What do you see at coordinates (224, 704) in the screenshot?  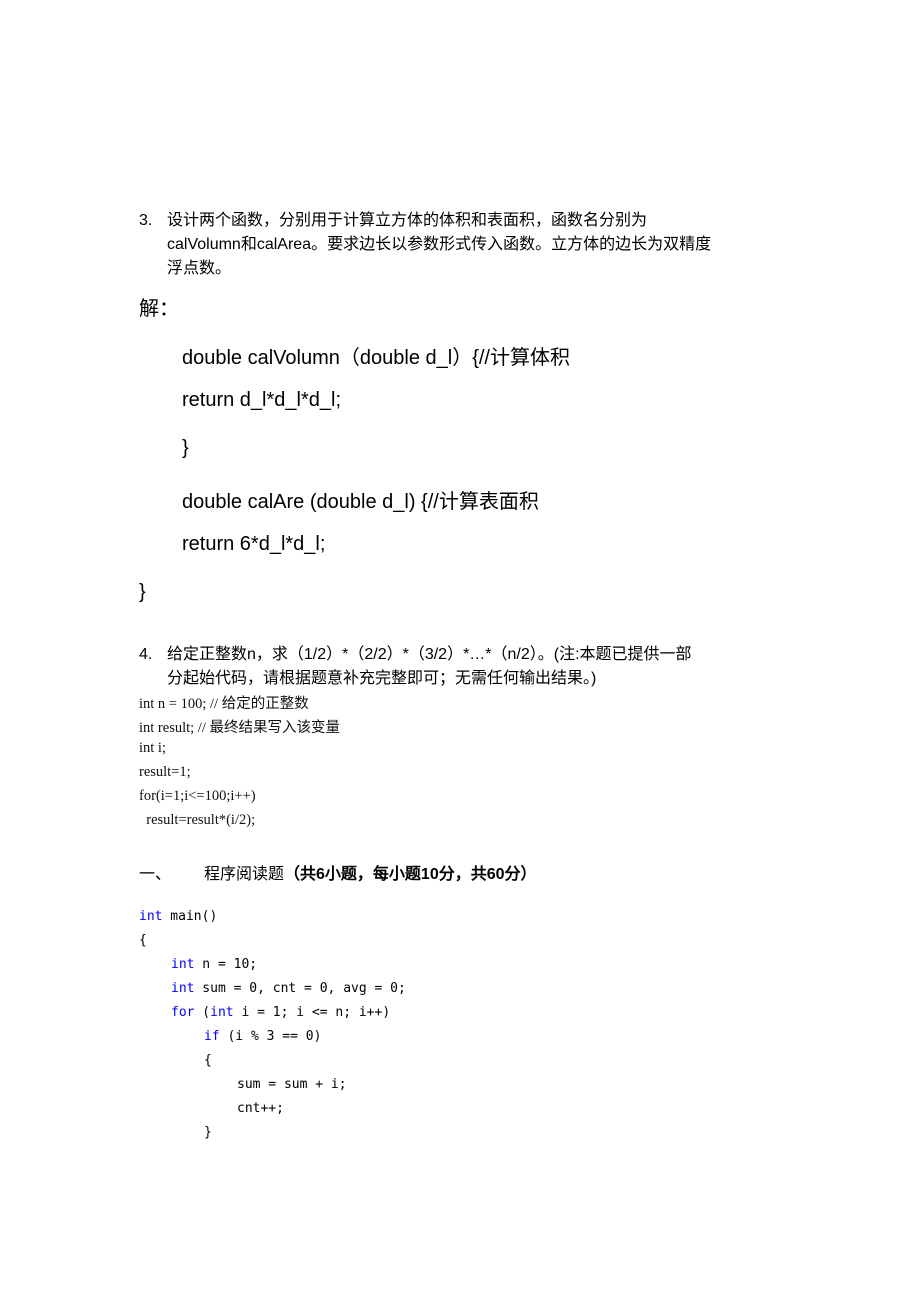 I see `code-line: int n = 100; // 给定的正整数` at bounding box center [224, 704].